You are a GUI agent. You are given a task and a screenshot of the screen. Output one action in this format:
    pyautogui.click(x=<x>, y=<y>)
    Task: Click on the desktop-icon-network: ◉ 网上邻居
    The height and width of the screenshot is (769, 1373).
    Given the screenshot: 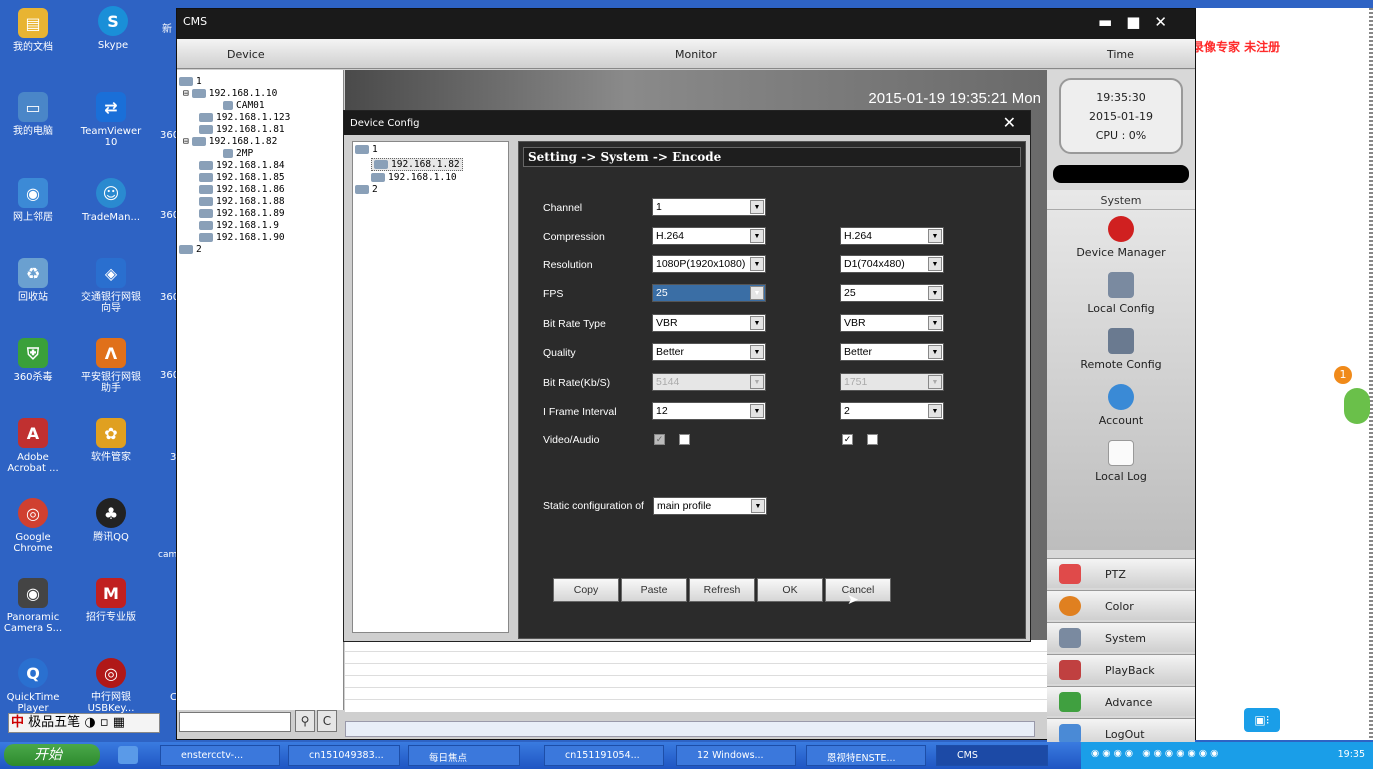 What is the action you would take?
    pyautogui.click(x=33, y=200)
    